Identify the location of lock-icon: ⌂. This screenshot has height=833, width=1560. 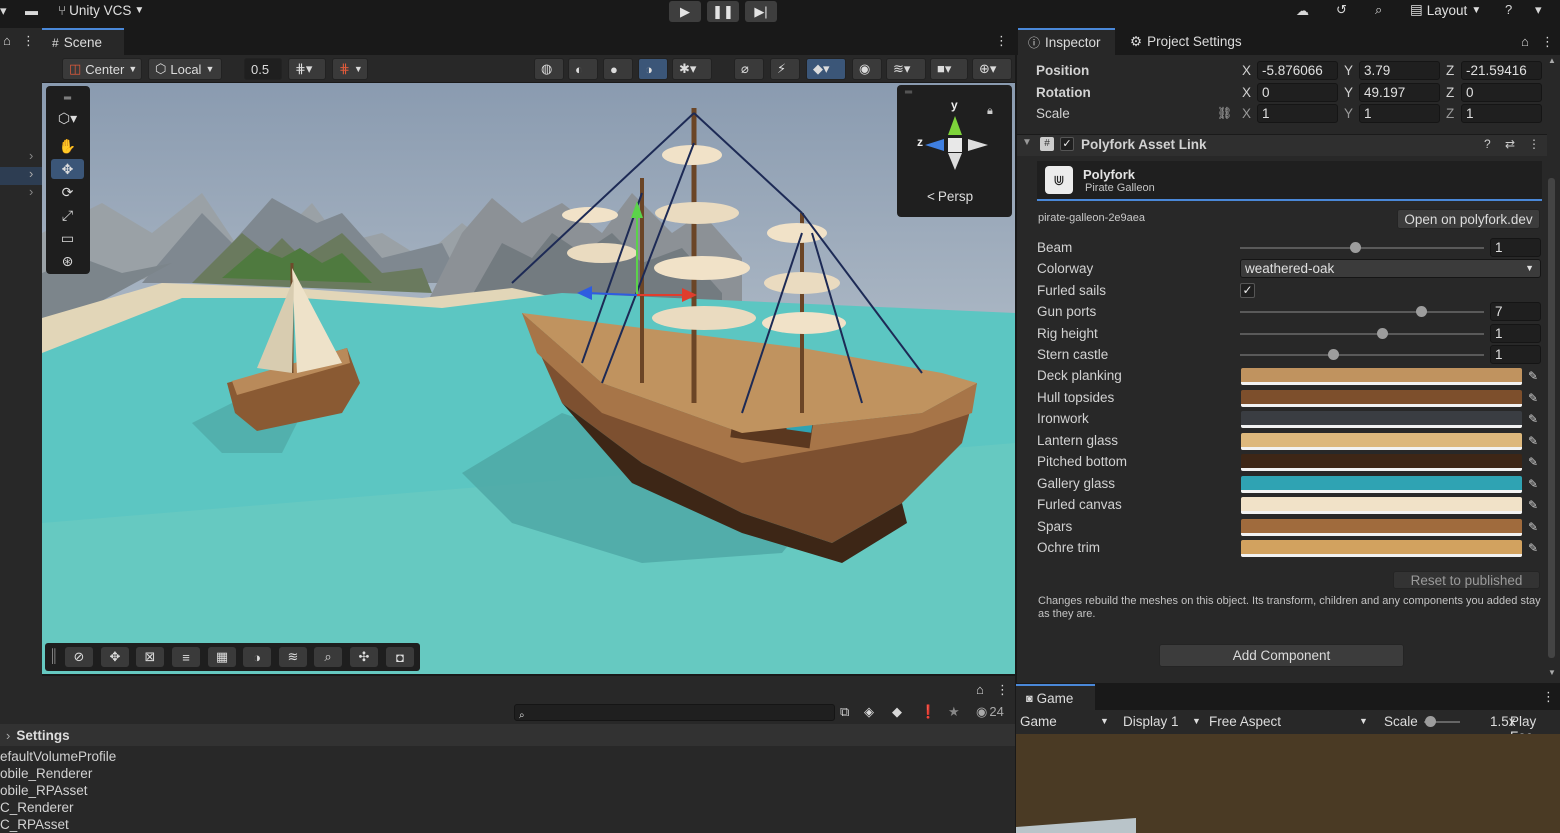
(980, 689).